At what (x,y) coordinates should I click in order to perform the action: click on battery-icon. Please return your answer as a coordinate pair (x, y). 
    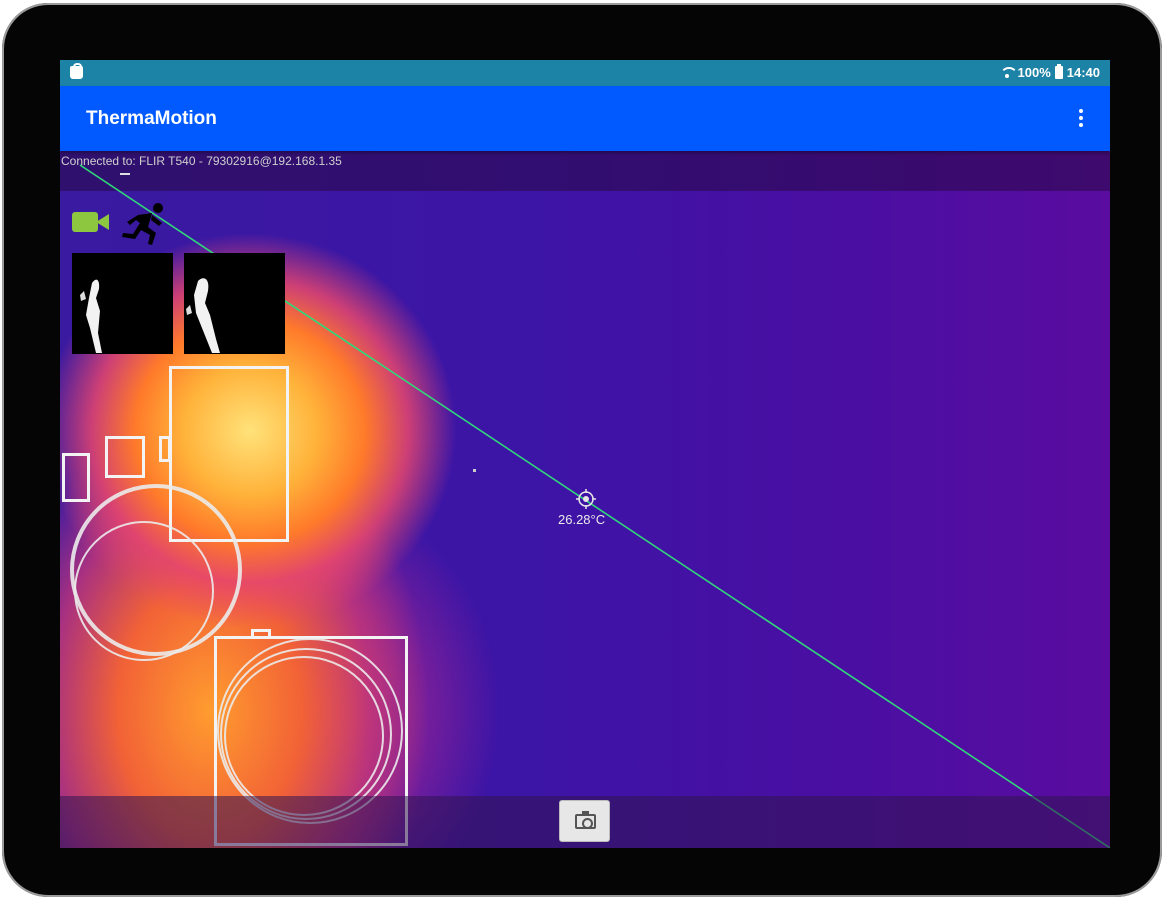
    Looking at the image, I should click on (1058, 71).